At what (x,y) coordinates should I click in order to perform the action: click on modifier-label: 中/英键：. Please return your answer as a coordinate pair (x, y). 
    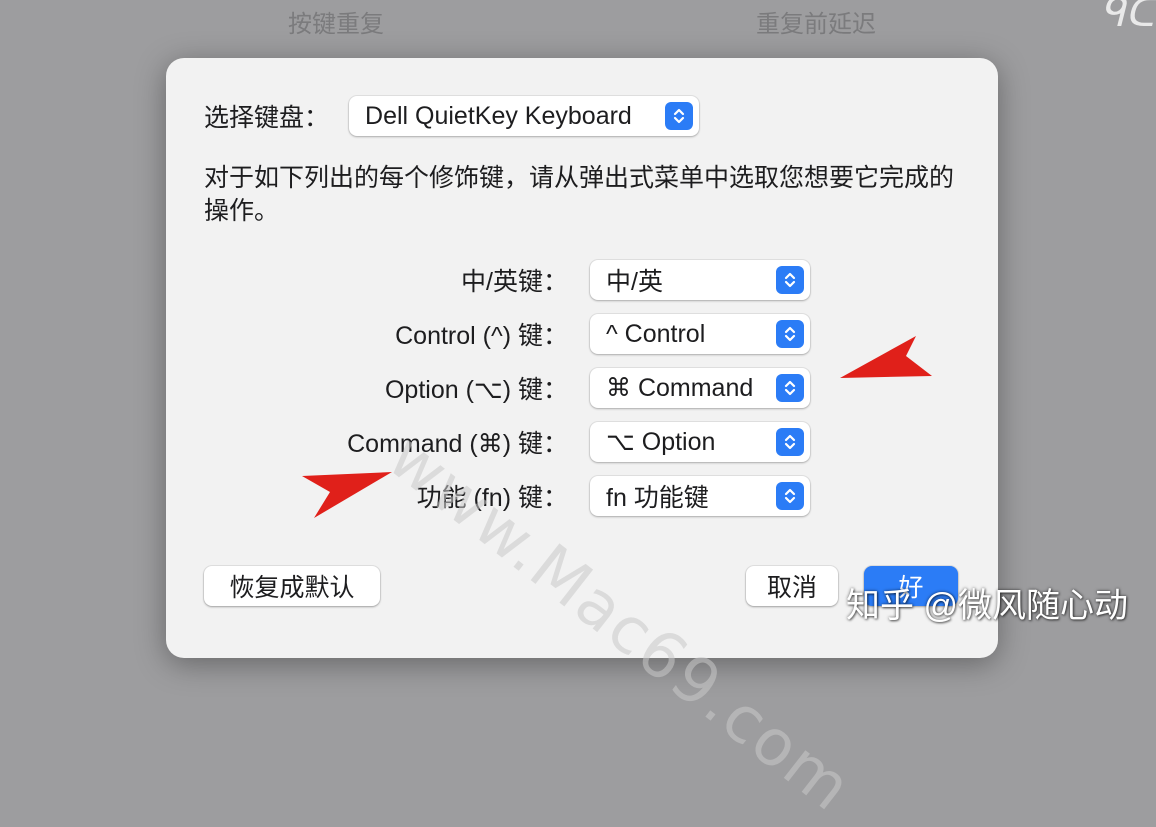
    Looking at the image, I should click on (514, 282).